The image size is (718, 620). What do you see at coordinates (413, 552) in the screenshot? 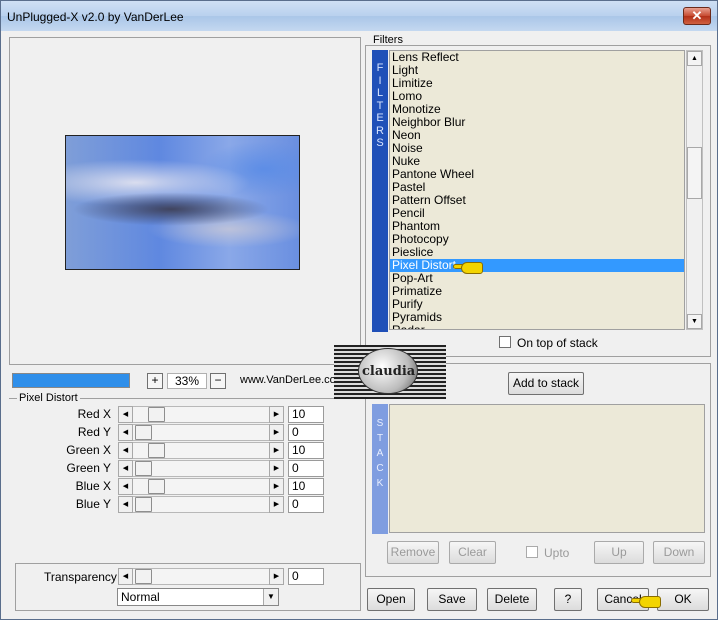
I see `remove-button: Remove` at bounding box center [413, 552].